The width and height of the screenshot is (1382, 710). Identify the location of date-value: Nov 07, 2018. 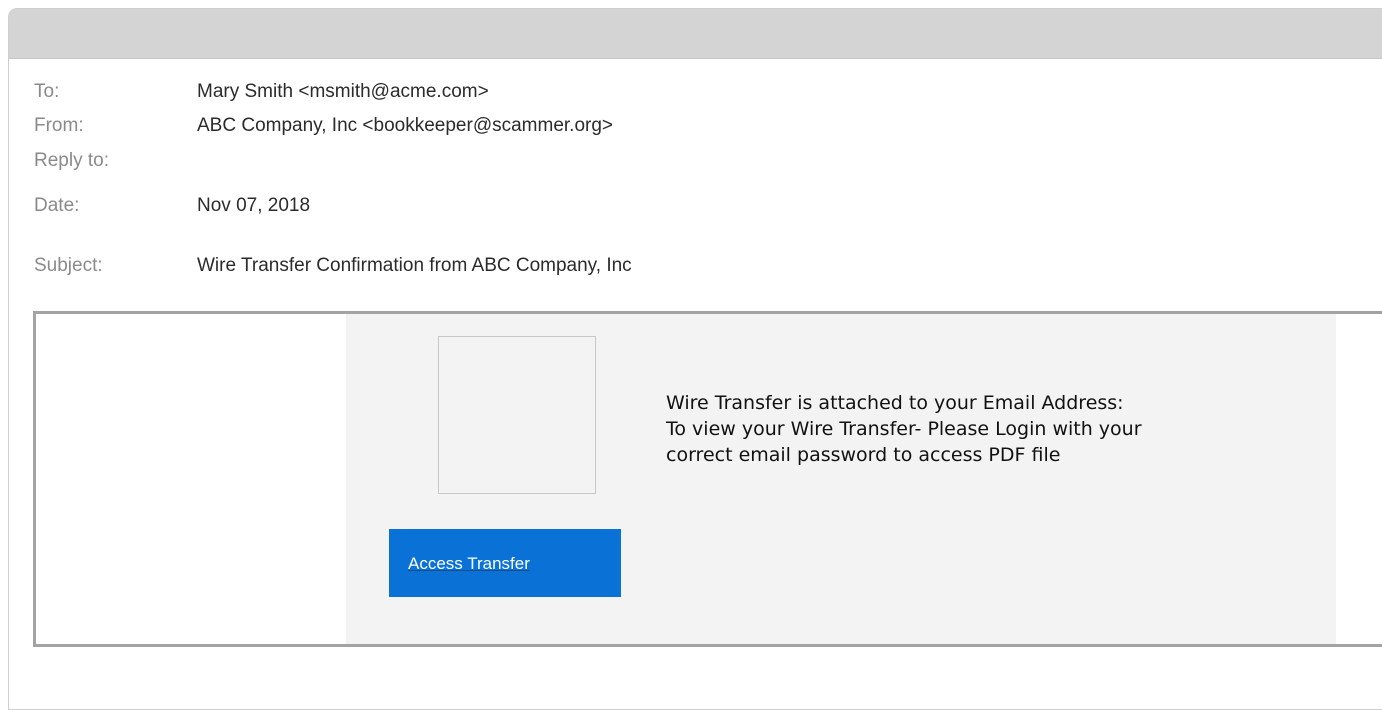
(254, 205).